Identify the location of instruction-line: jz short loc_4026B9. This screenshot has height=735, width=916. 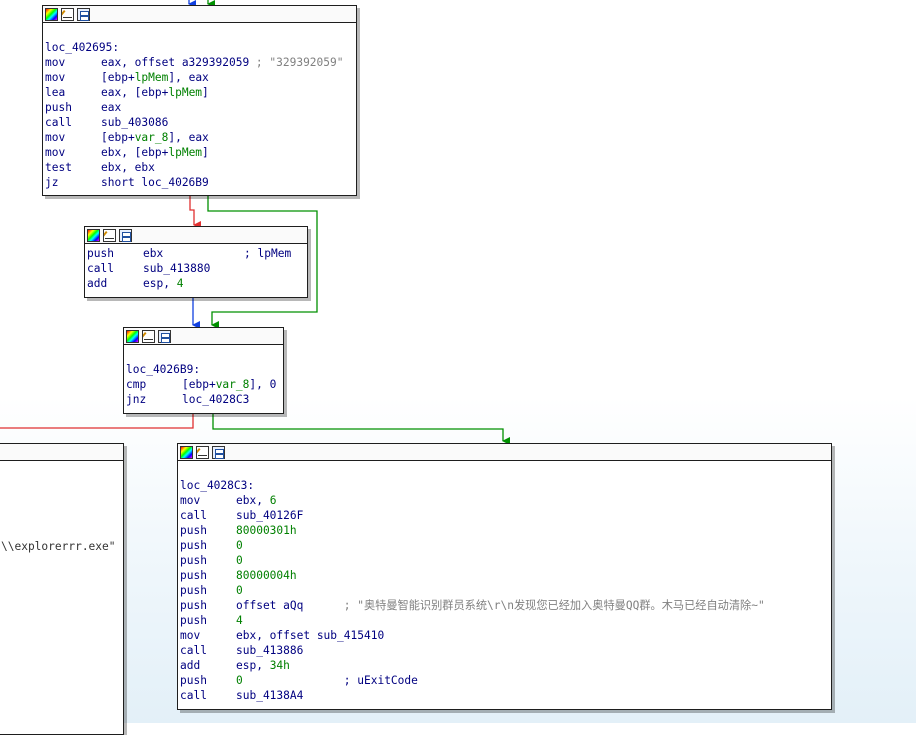
(200, 182).